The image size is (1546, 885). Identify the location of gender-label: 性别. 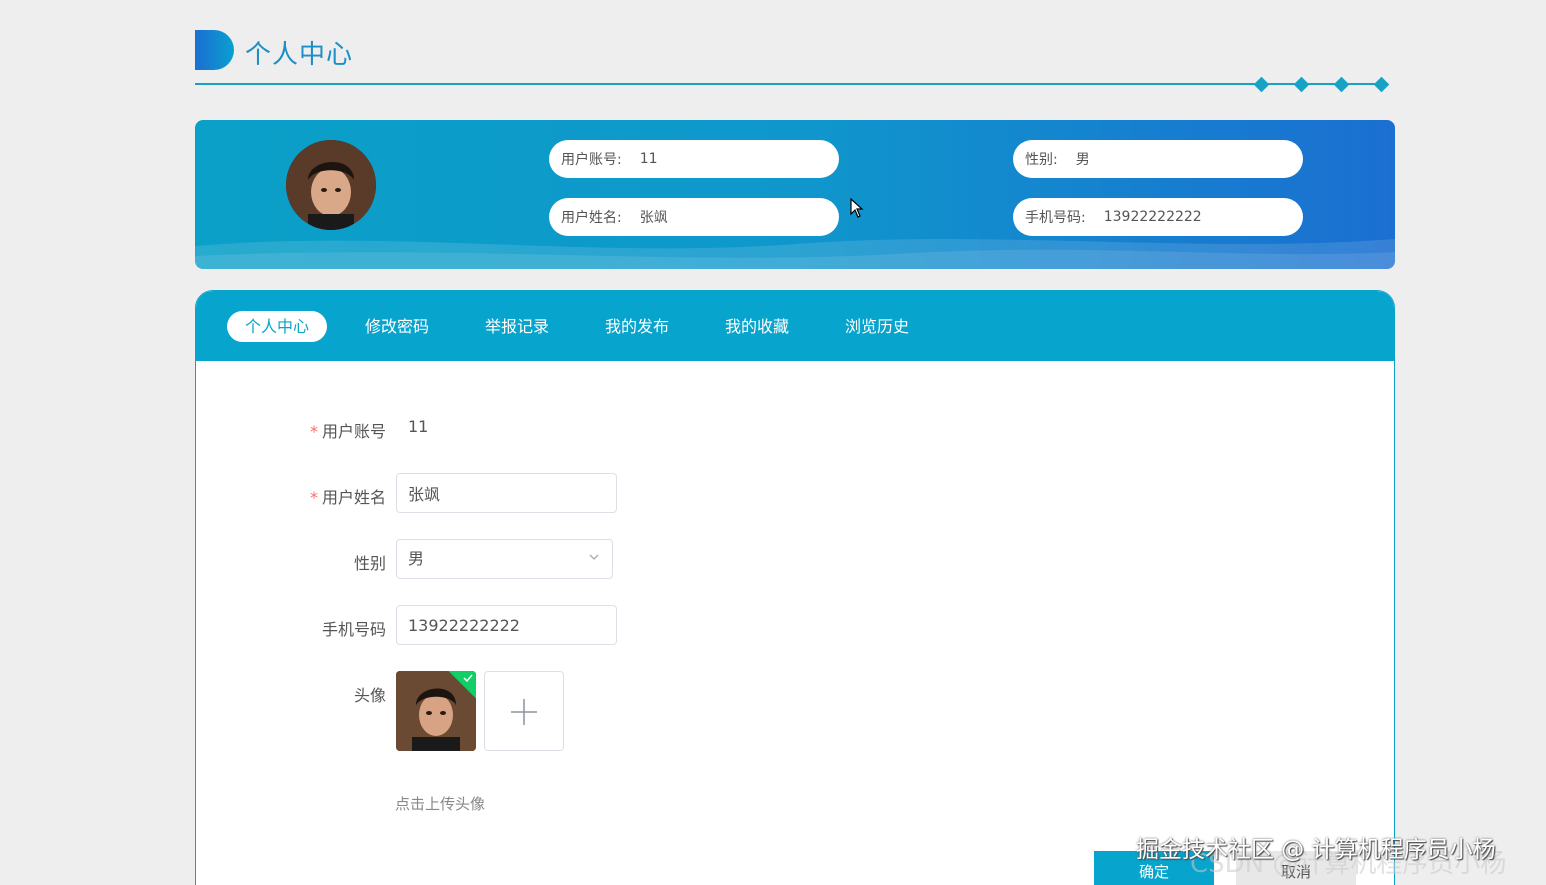
(369, 563).